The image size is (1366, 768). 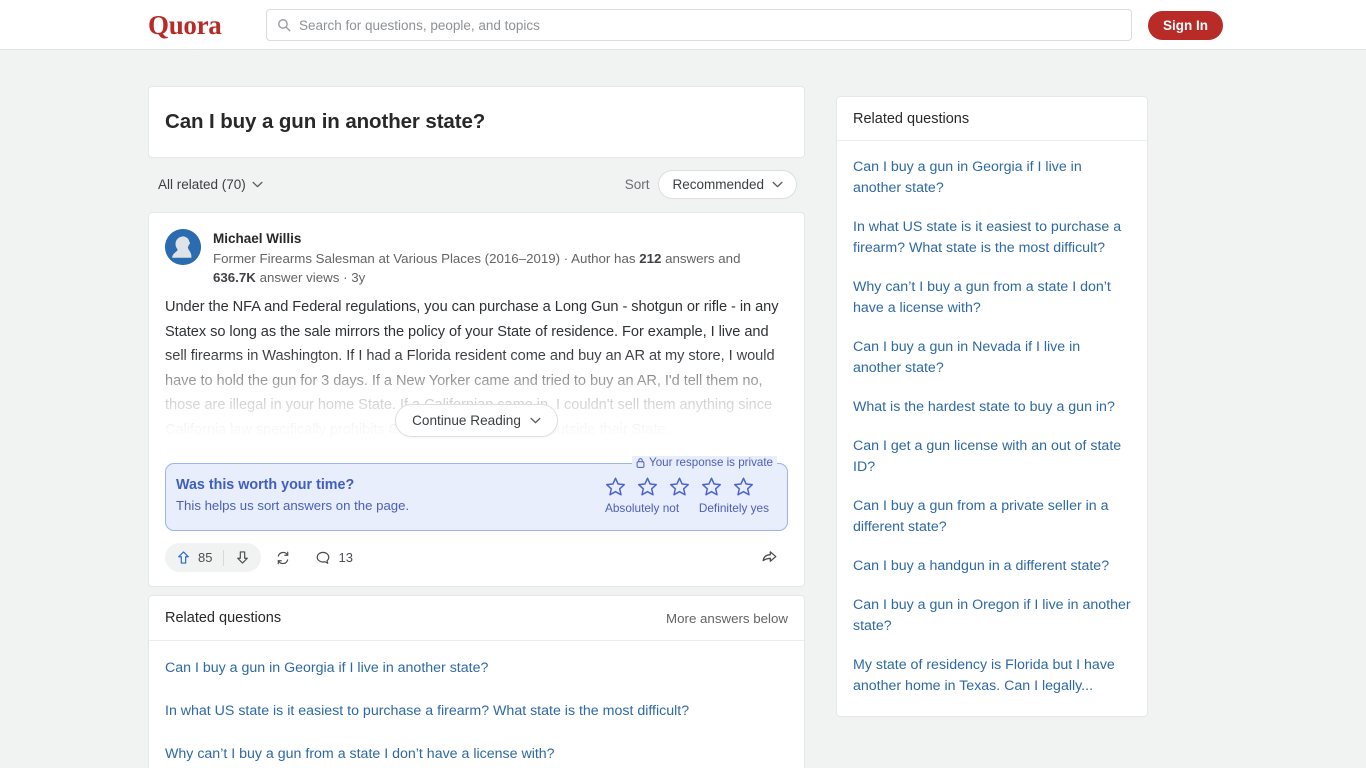 I want to click on rating-title: Was this worth your time?, so click(x=265, y=485).